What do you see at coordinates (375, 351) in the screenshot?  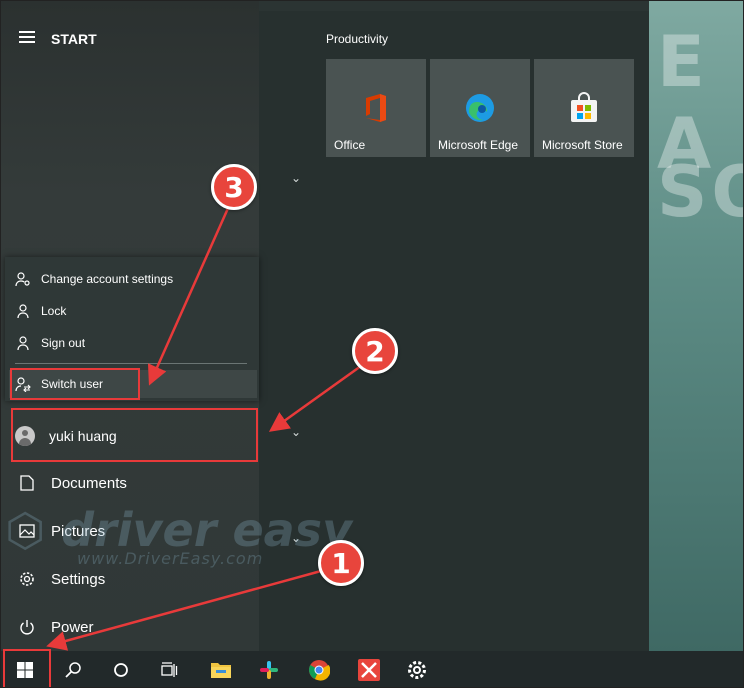 I see `step-2-badge: 2` at bounding box center [375, 351].